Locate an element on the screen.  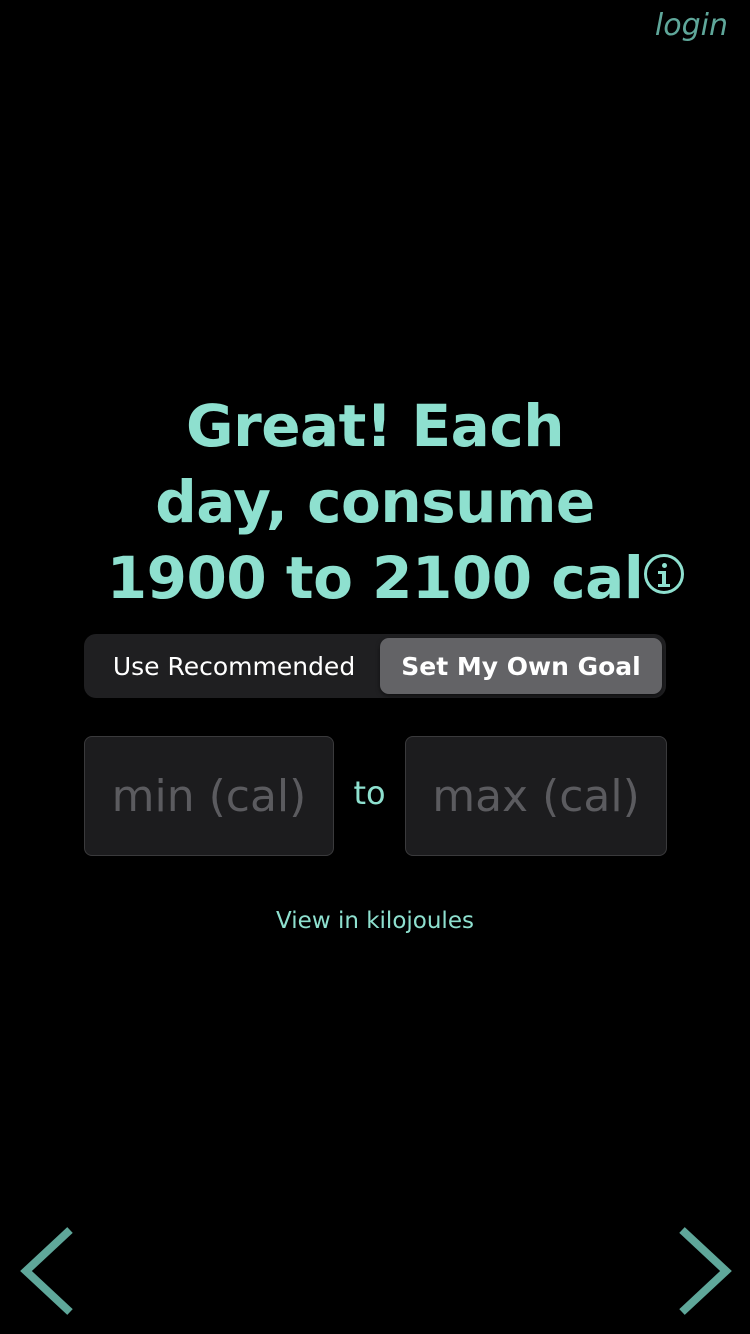
set-my-own-goal-segment: Set My Own Goal is located at coordinates (521, 666).